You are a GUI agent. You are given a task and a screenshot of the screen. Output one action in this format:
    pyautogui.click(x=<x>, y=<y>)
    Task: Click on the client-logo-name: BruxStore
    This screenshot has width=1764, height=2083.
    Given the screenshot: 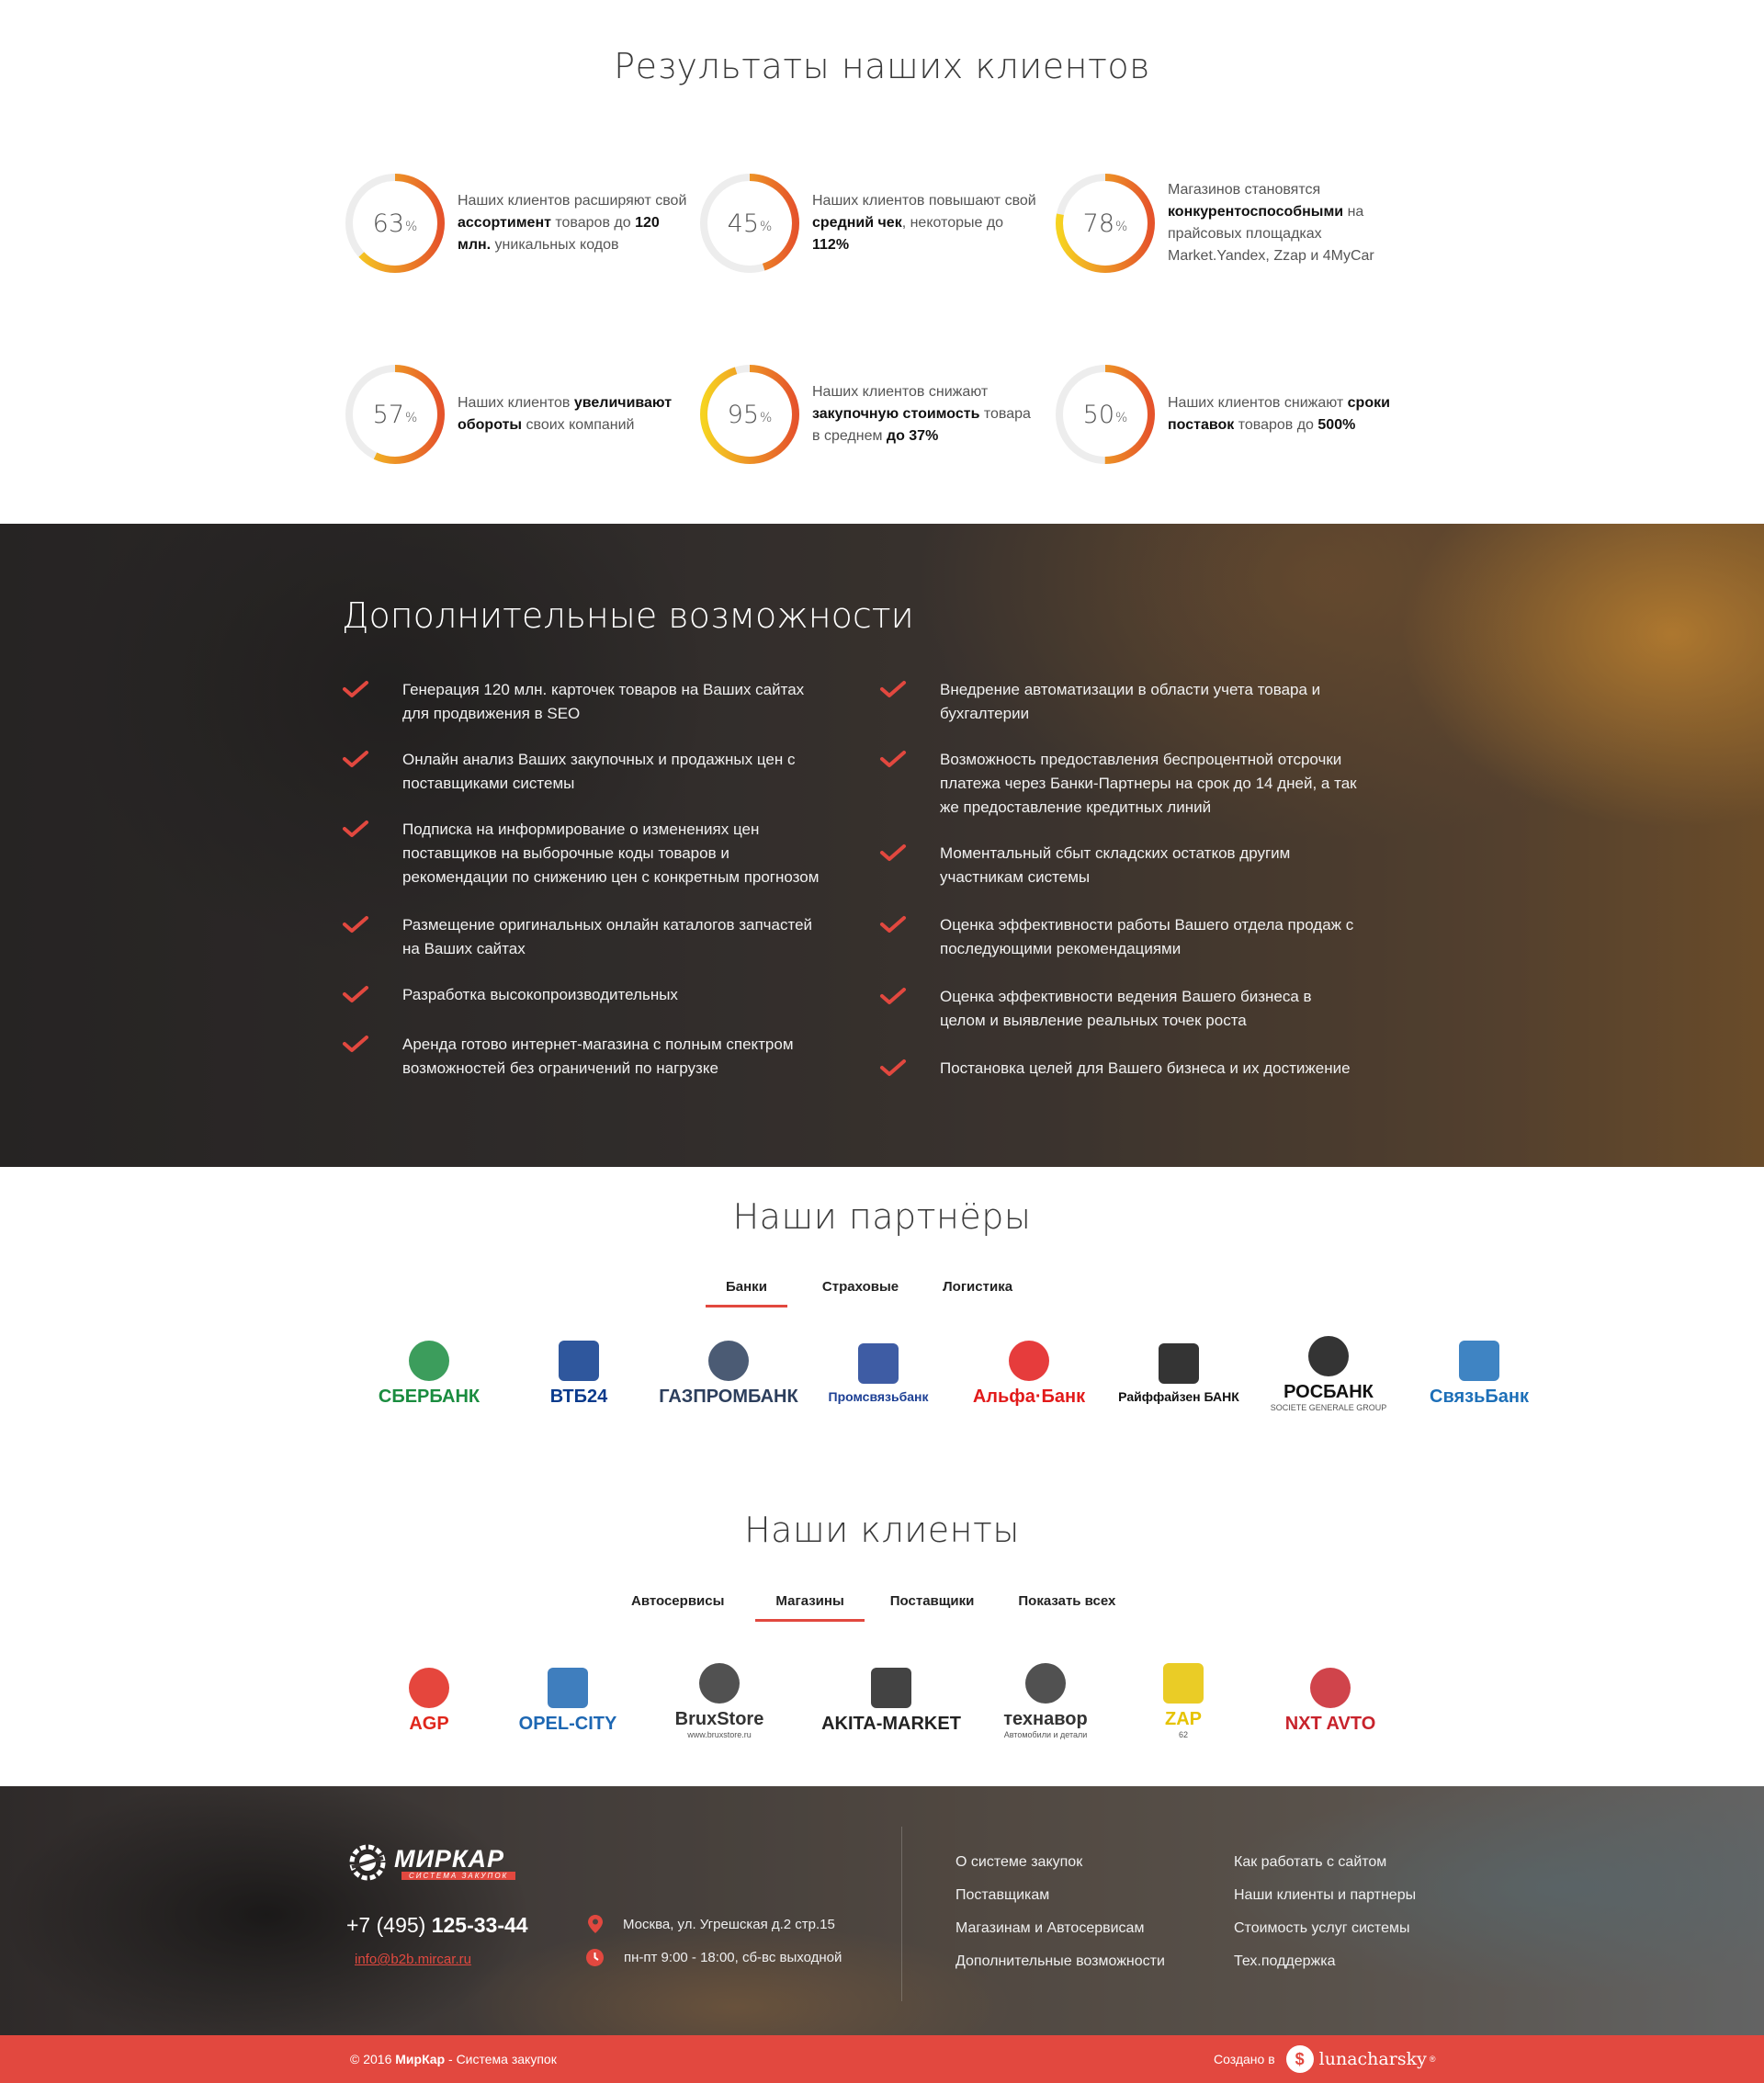 What is the action you would take?
    pyautogui.click(x=719, y=1719)
    